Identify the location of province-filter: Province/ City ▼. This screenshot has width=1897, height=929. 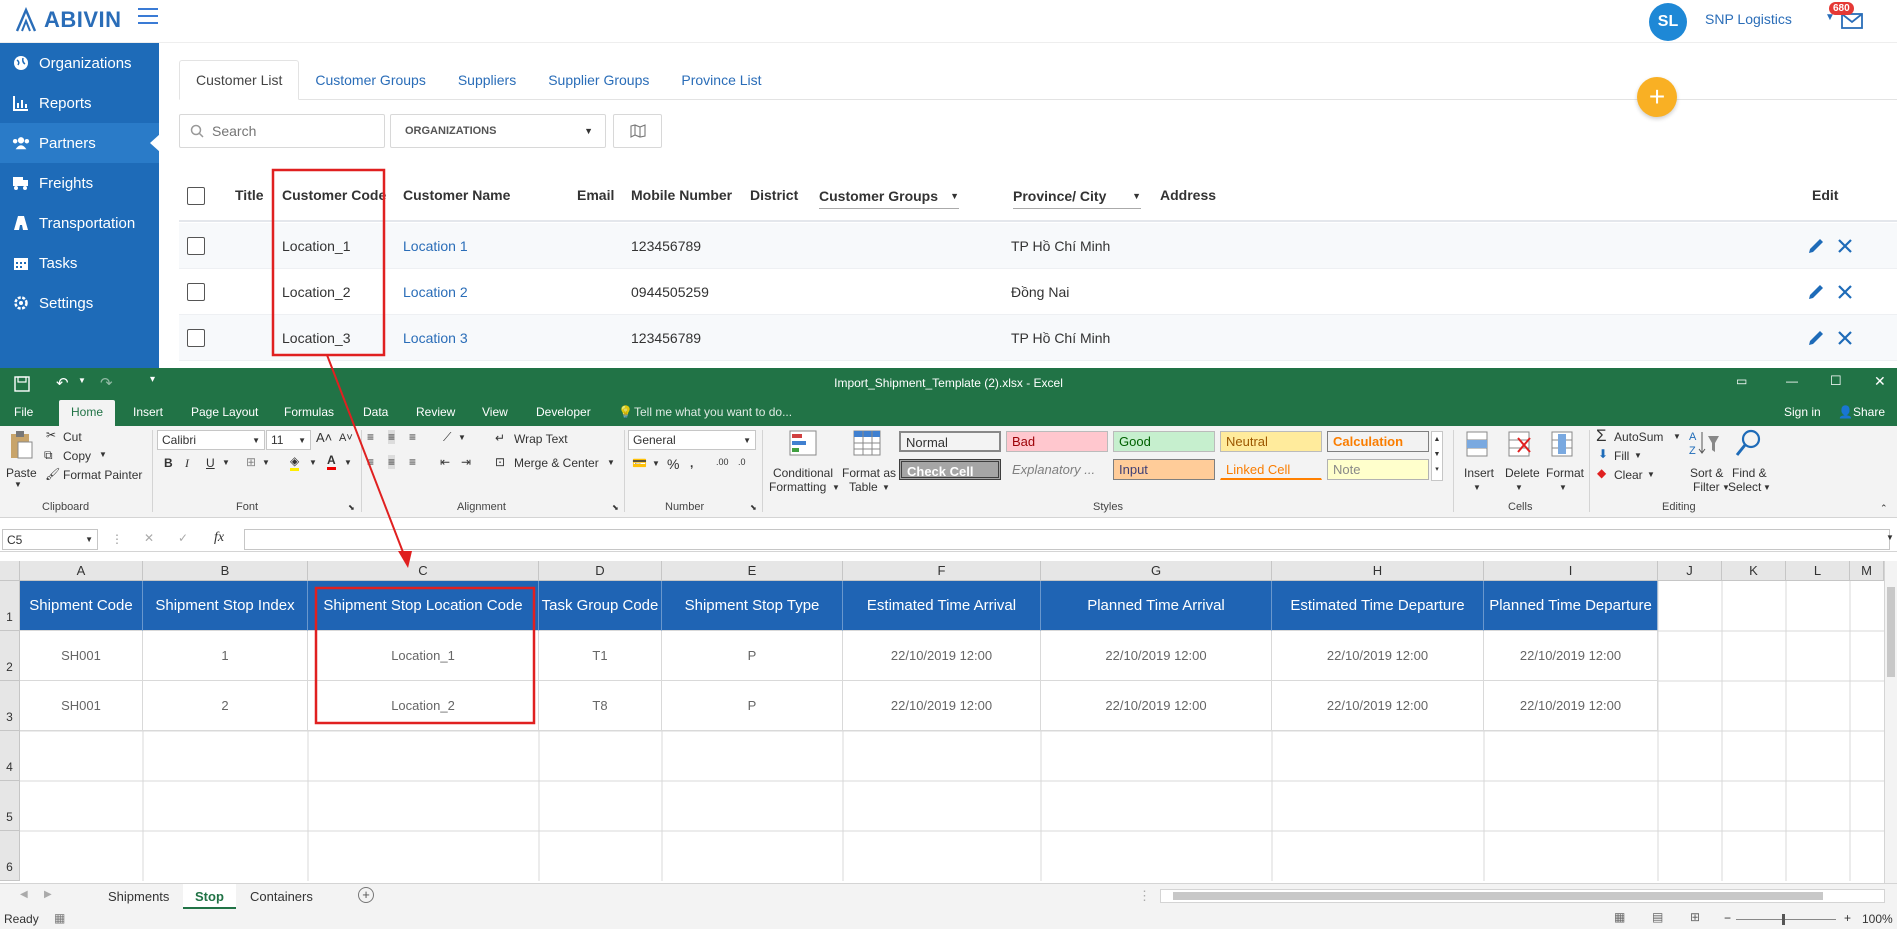
(1077, 196).